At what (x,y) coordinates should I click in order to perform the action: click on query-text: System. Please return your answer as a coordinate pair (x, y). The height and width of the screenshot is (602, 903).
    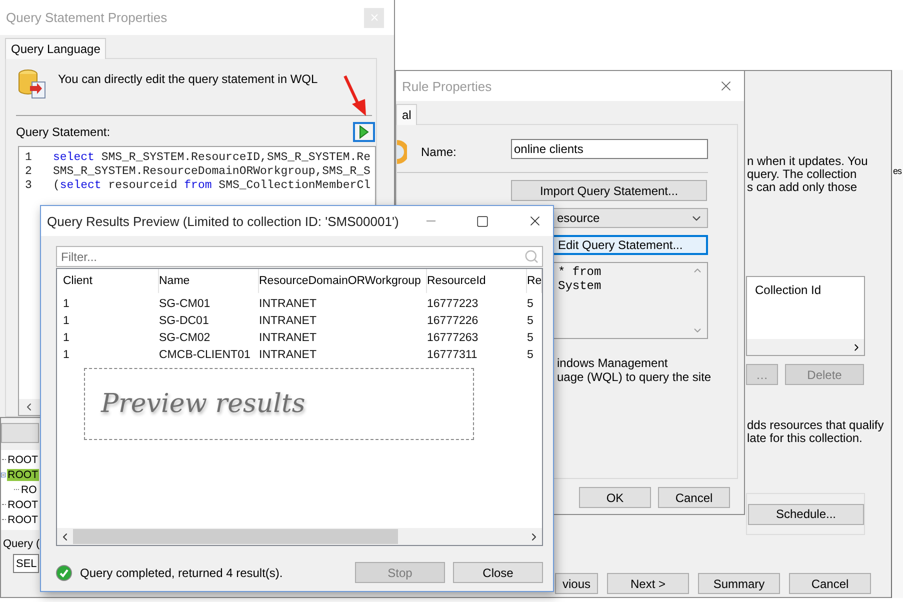
    Looking at the image, I should click on (580, 286).